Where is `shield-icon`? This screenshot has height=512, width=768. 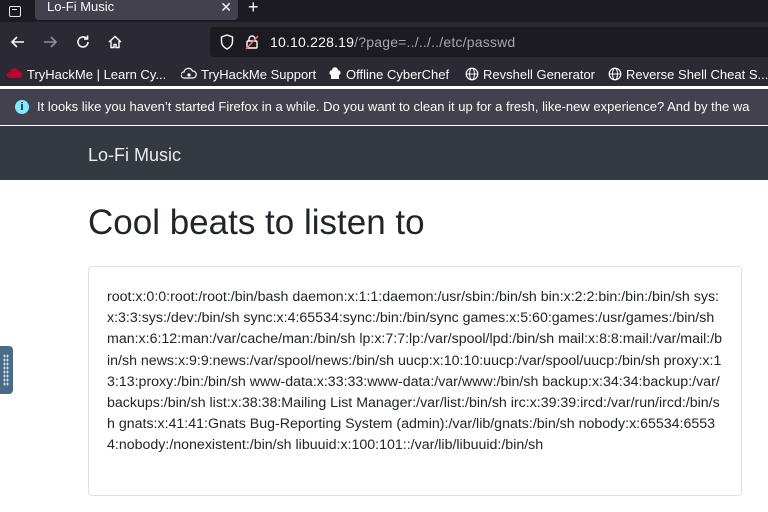 shield-icon is located at coordinates (227, 44).